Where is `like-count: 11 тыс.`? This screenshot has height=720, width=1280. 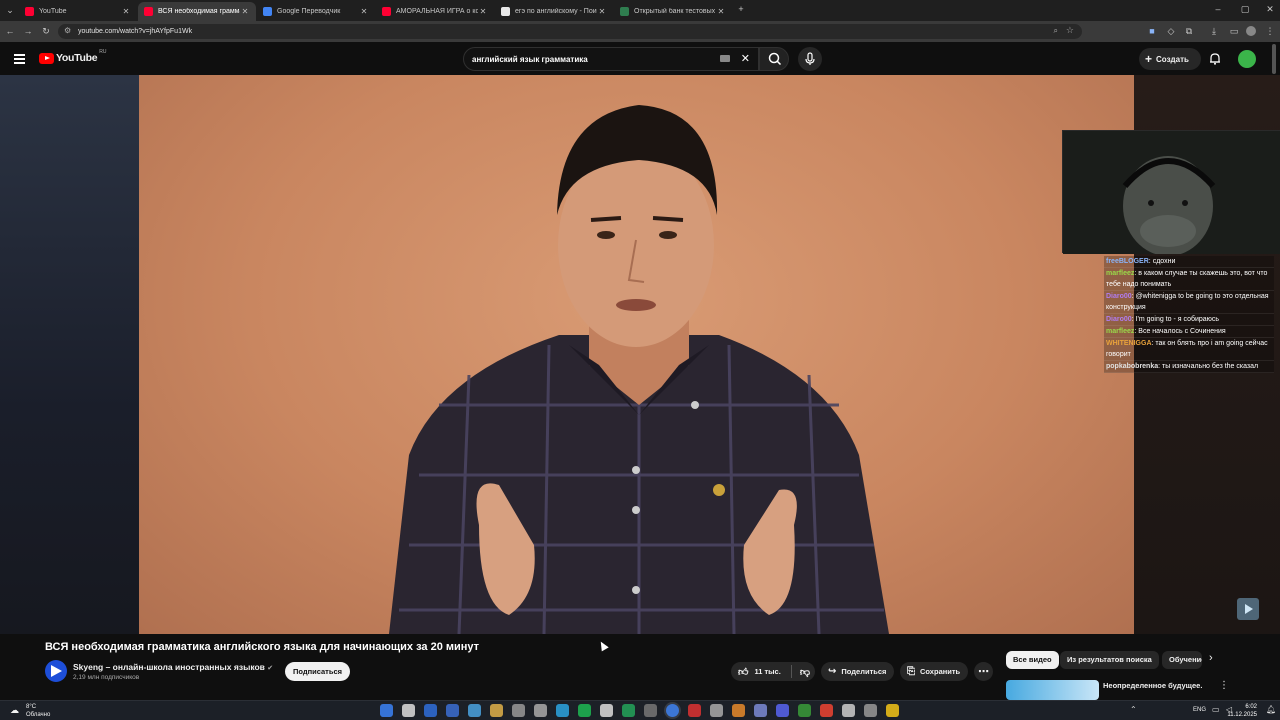
like-count: 11 тыс. is located at coordinates (767, 671).